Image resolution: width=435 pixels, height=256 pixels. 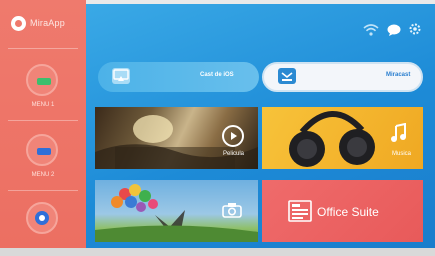 What do you see at coordinates (217, 75) in the screenshot?
I see `cast-ios-label: Cast de iOS` at bounding box center [217, 75].